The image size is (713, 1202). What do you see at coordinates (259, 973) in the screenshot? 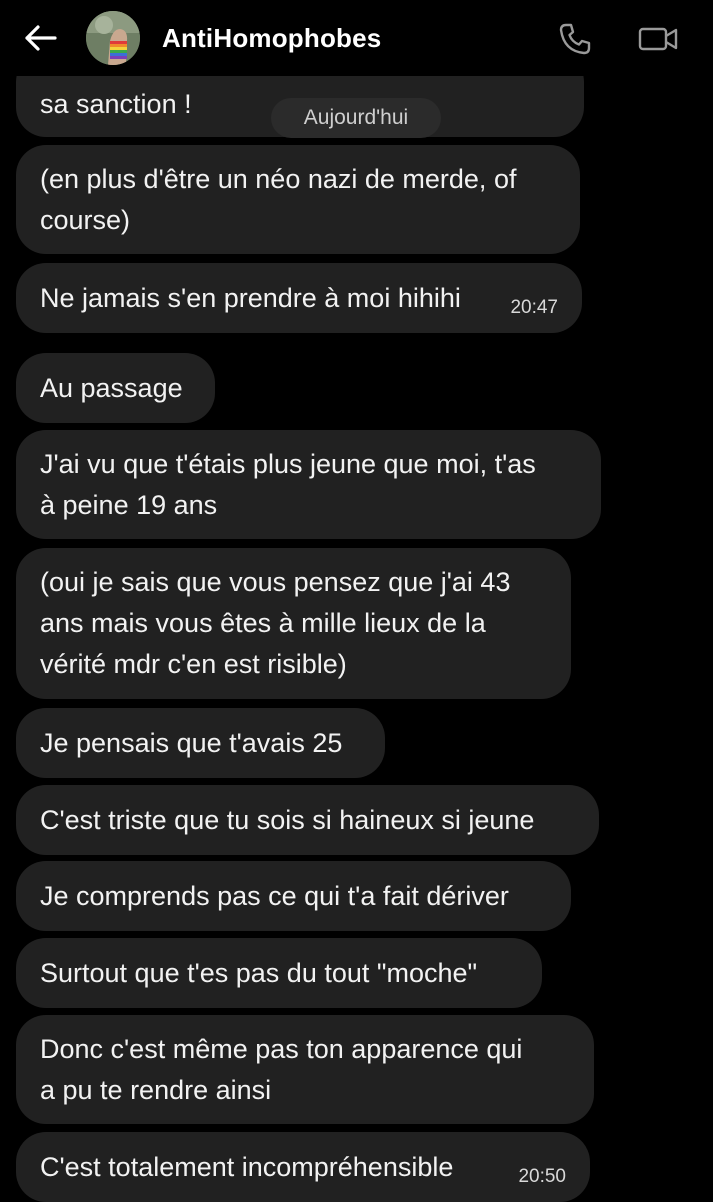
I see `message-text: Surtout que t'es pas du tout "moche"` at bounding box center [259, 973].